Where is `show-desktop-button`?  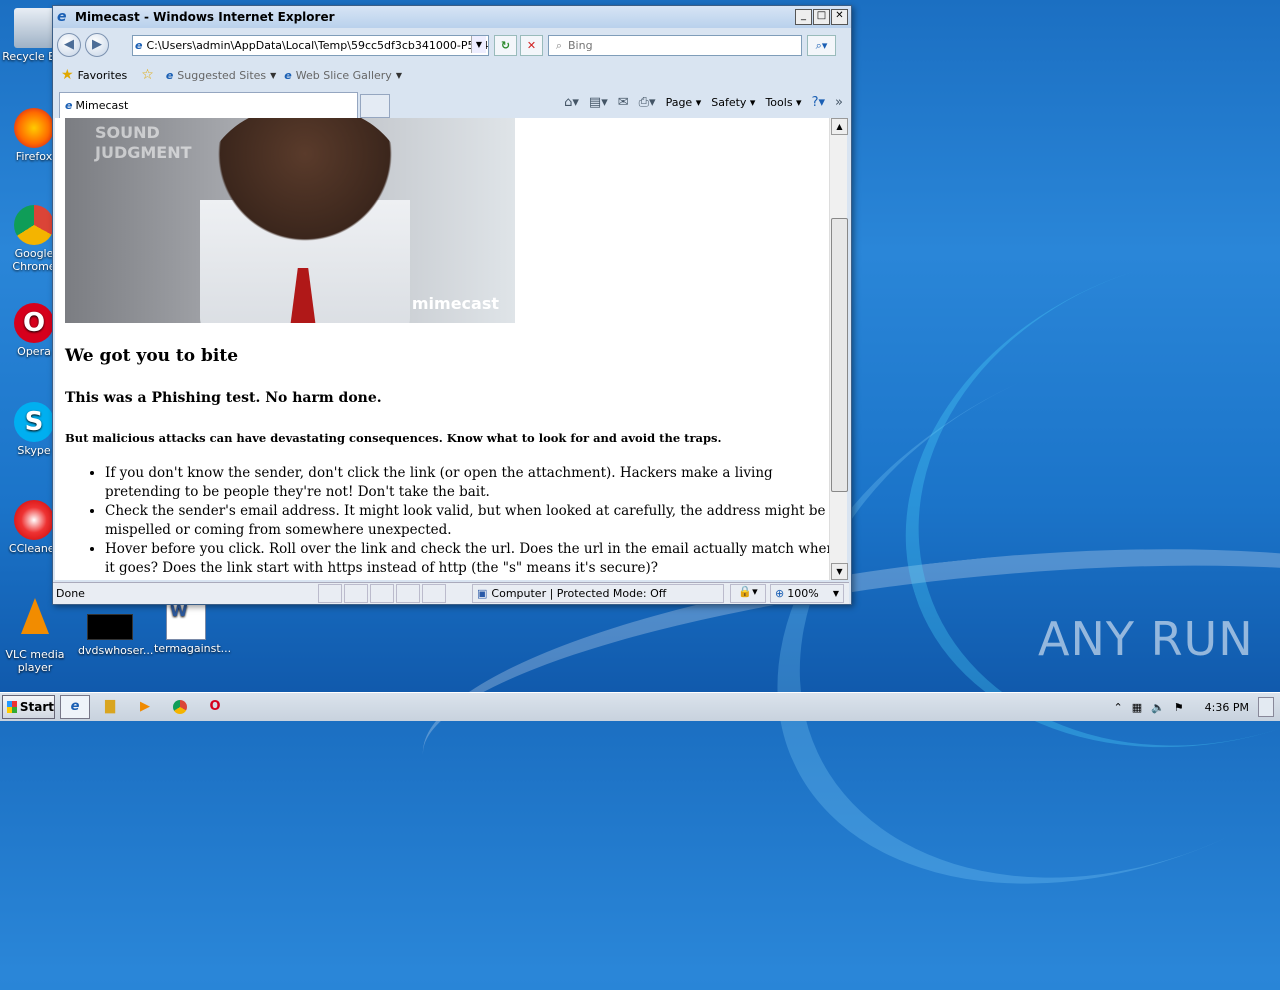 show-desktop-button is located at coordinates (1266, 707).